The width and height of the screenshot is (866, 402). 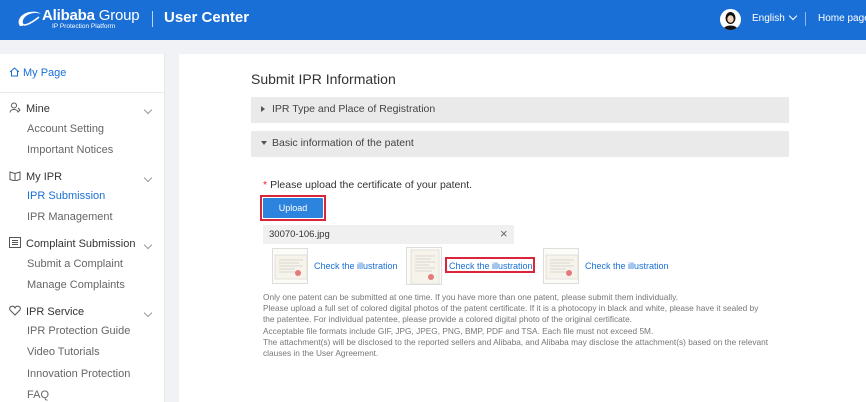 I want to click on user-icon, so click(x=15, y=107).